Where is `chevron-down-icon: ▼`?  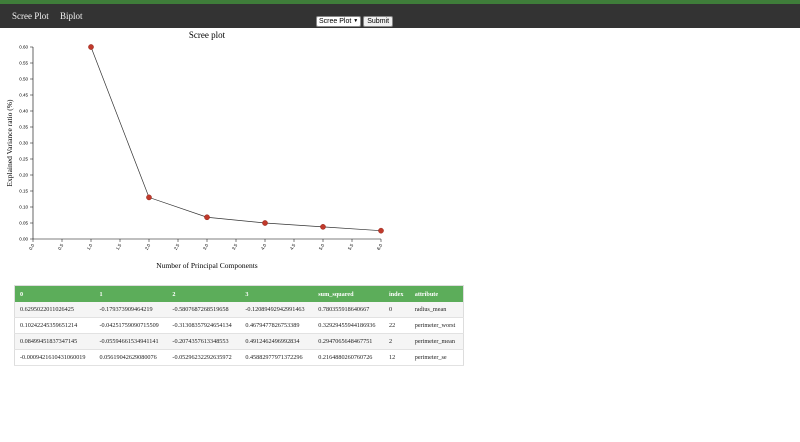
chevron-down-icon: ▼ is located at coordinates (356, 21).